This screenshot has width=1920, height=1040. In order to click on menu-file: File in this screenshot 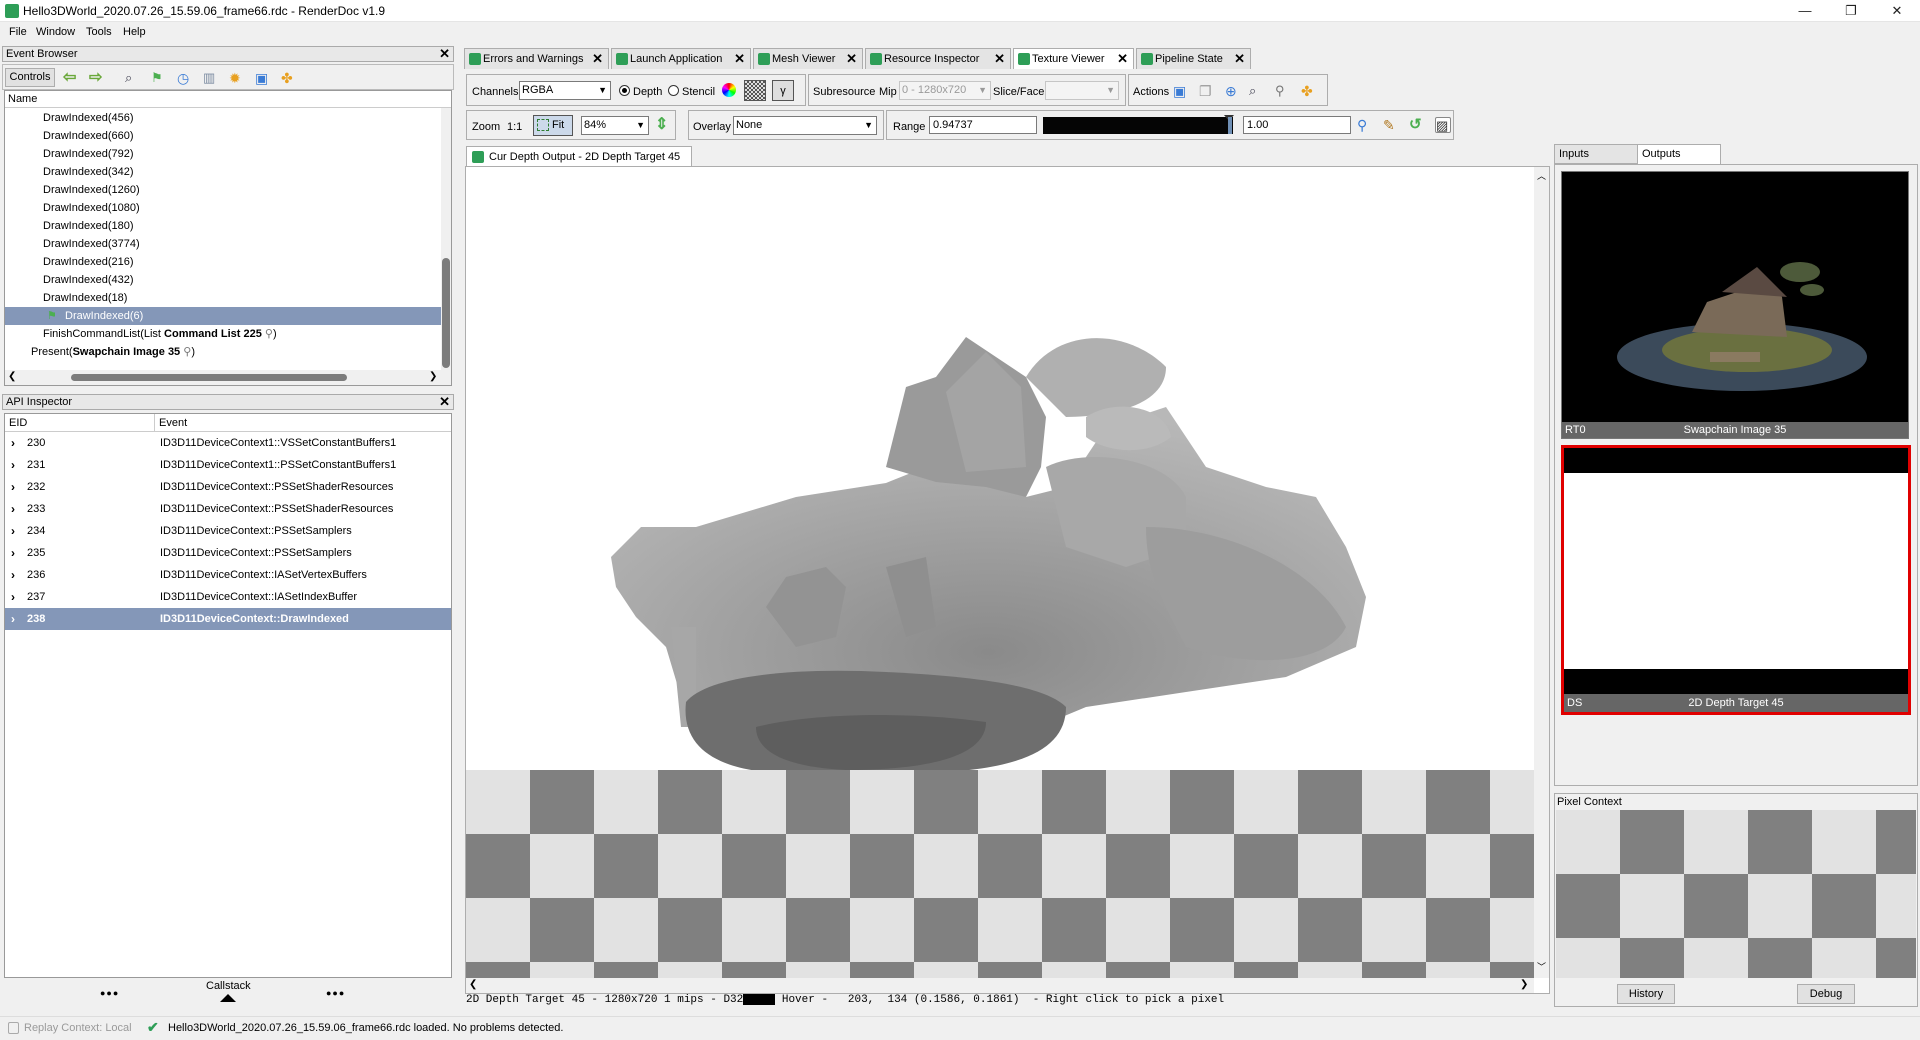, I will do `click(18, 32)`.